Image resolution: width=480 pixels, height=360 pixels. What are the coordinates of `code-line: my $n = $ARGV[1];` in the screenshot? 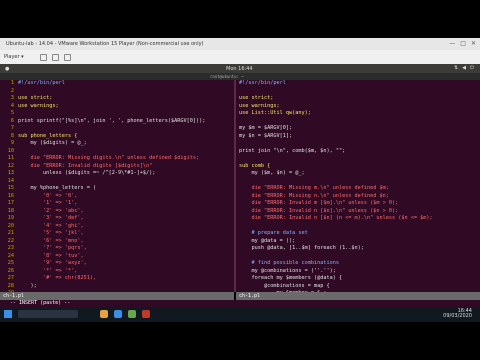 It's located at (358, 137).